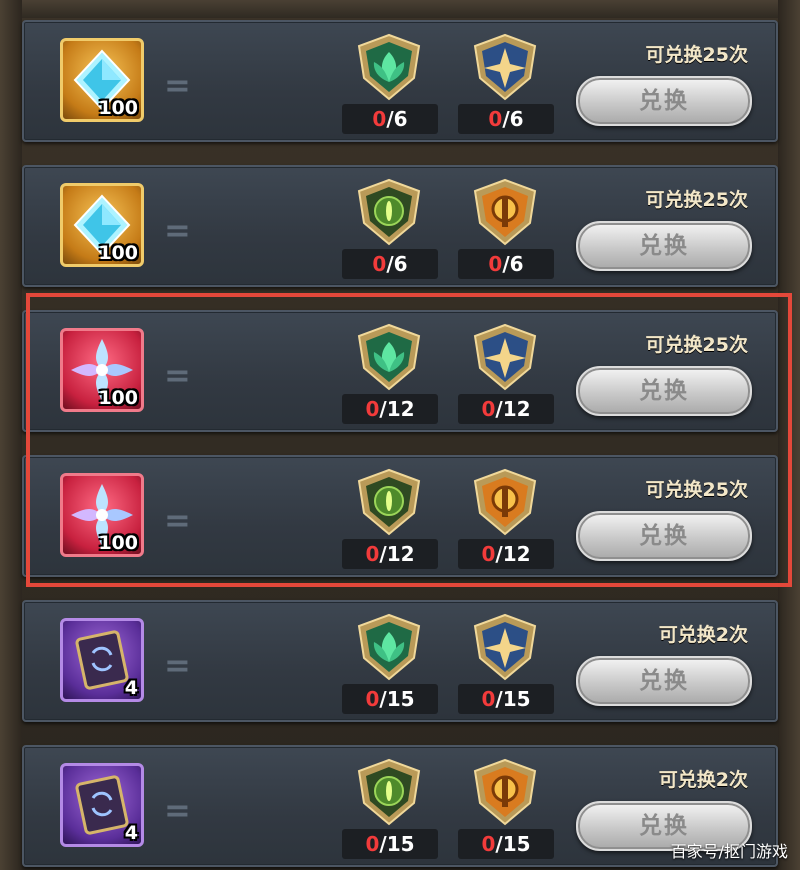  What do you see at coordinates (789, 435) in the screenshot?
I see `frame-right` at bounding box center [789, 435].